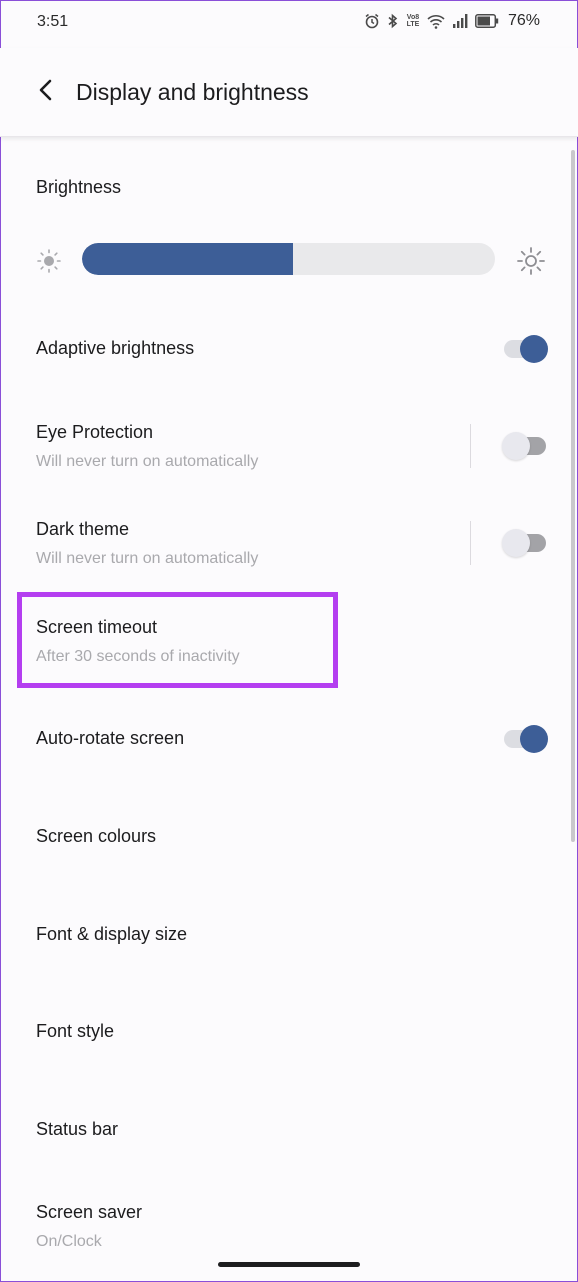 The height and width of the screenshot is (1282, 578). I want to click on battery-percent: 76%, so click(523, 20).